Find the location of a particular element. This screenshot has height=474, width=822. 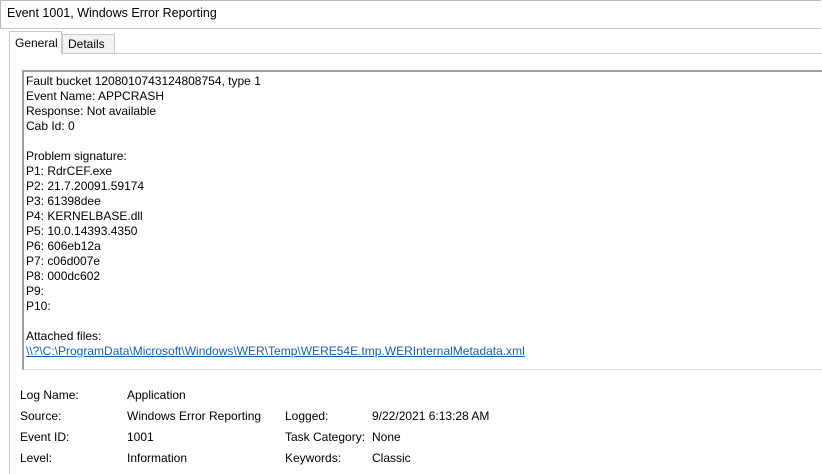

description-line: Attached files: is located at coordinates (64, 336).